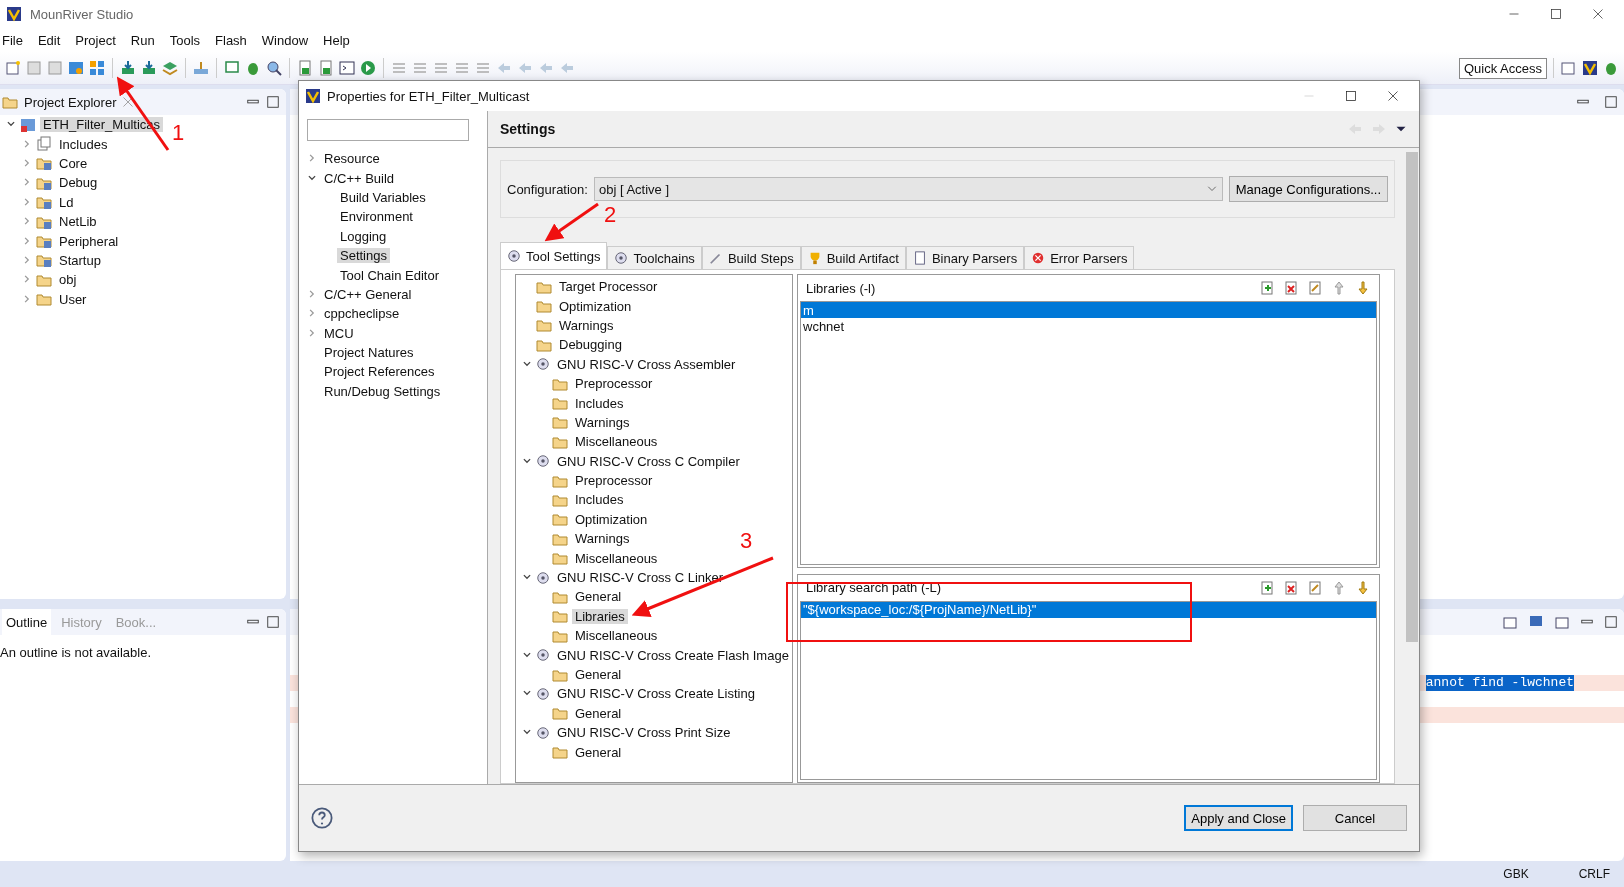 The image size is (1624, 887). What do you see at coordinates (965, 257) in the screenshot?
I see `settings-tab: Binary Parsers` at bounding box center [965, 257].